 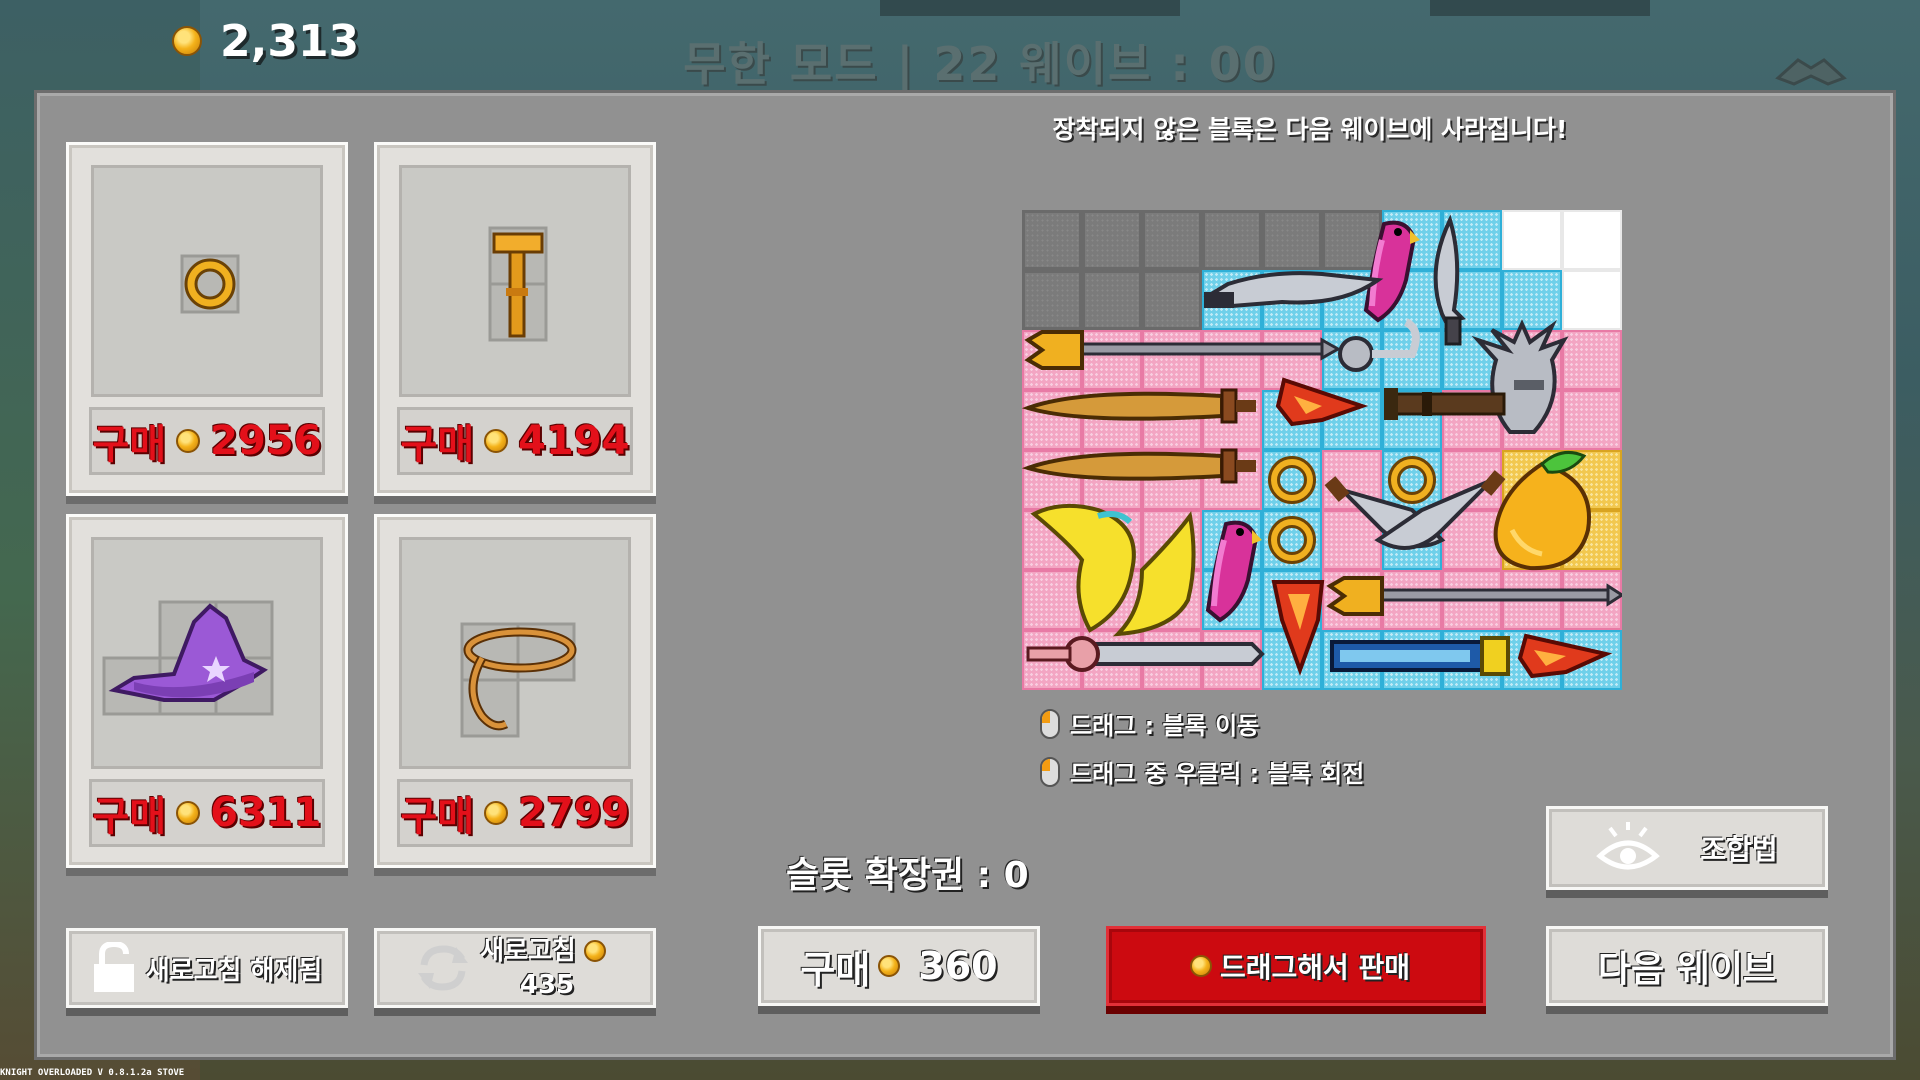 I want to click on refresh-button: 새로고침 435, so click(x=515, y=968).